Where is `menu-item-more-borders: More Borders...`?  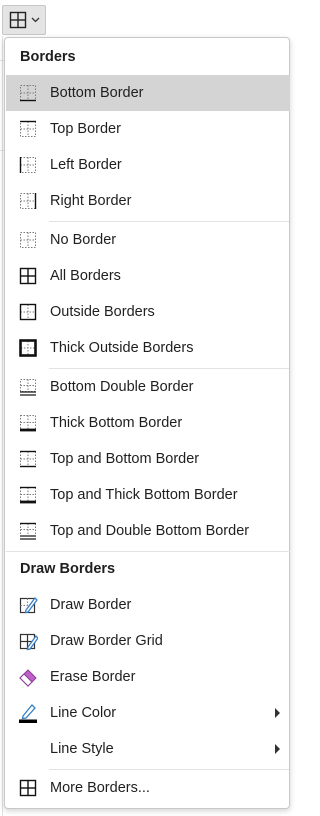
menu-item-more-borders: More Borders... is located at coordinates (148, 788).